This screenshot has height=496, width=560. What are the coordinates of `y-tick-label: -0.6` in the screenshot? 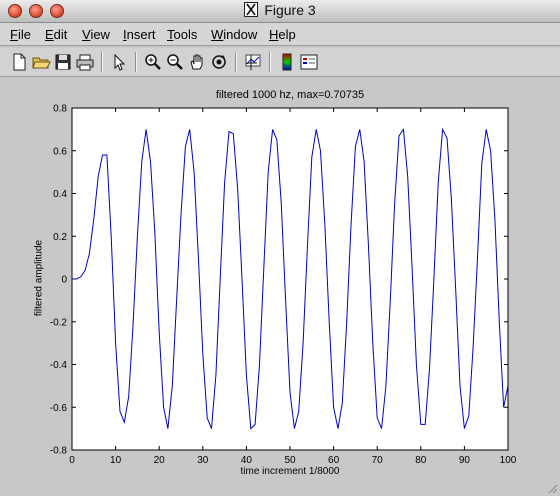 It's located at (59, 408).